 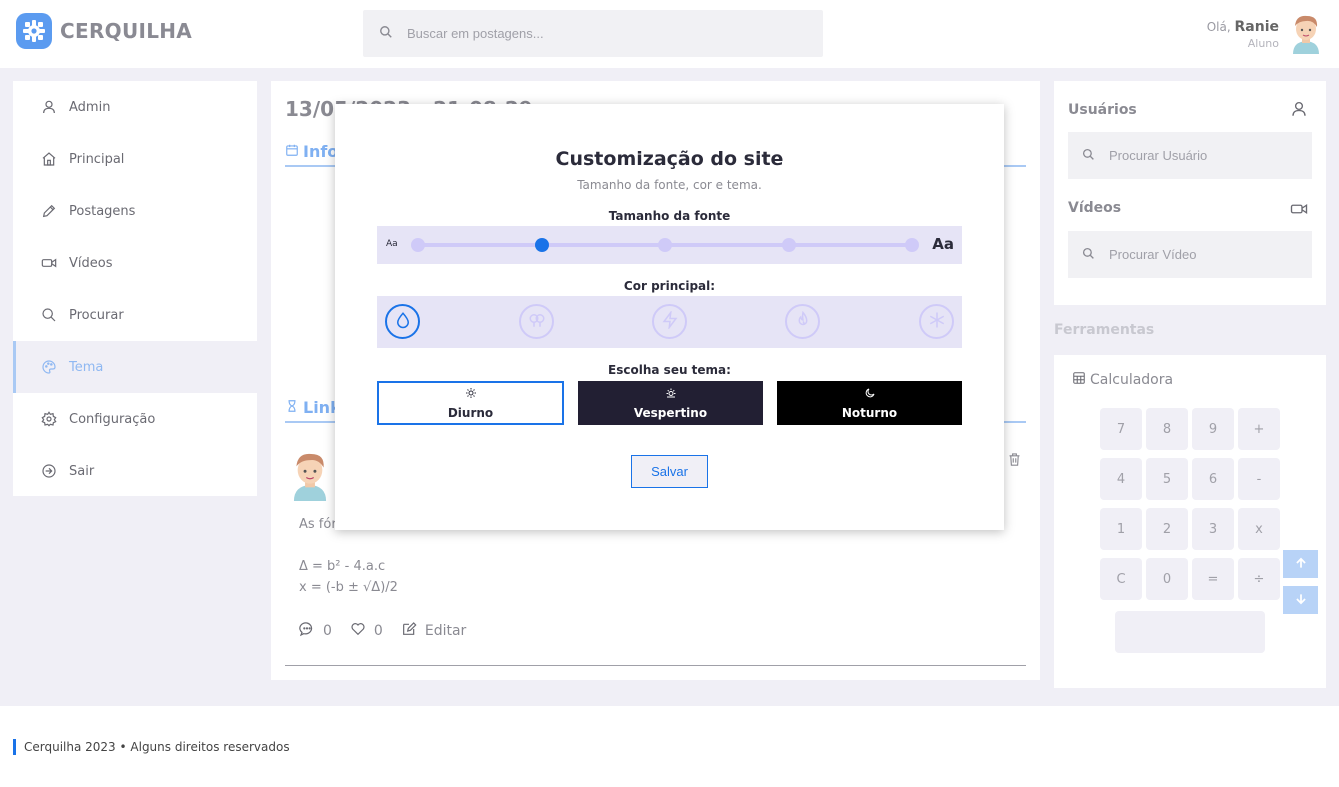 I want to click on calculator-key: 8, so click(x=1167, y=429).